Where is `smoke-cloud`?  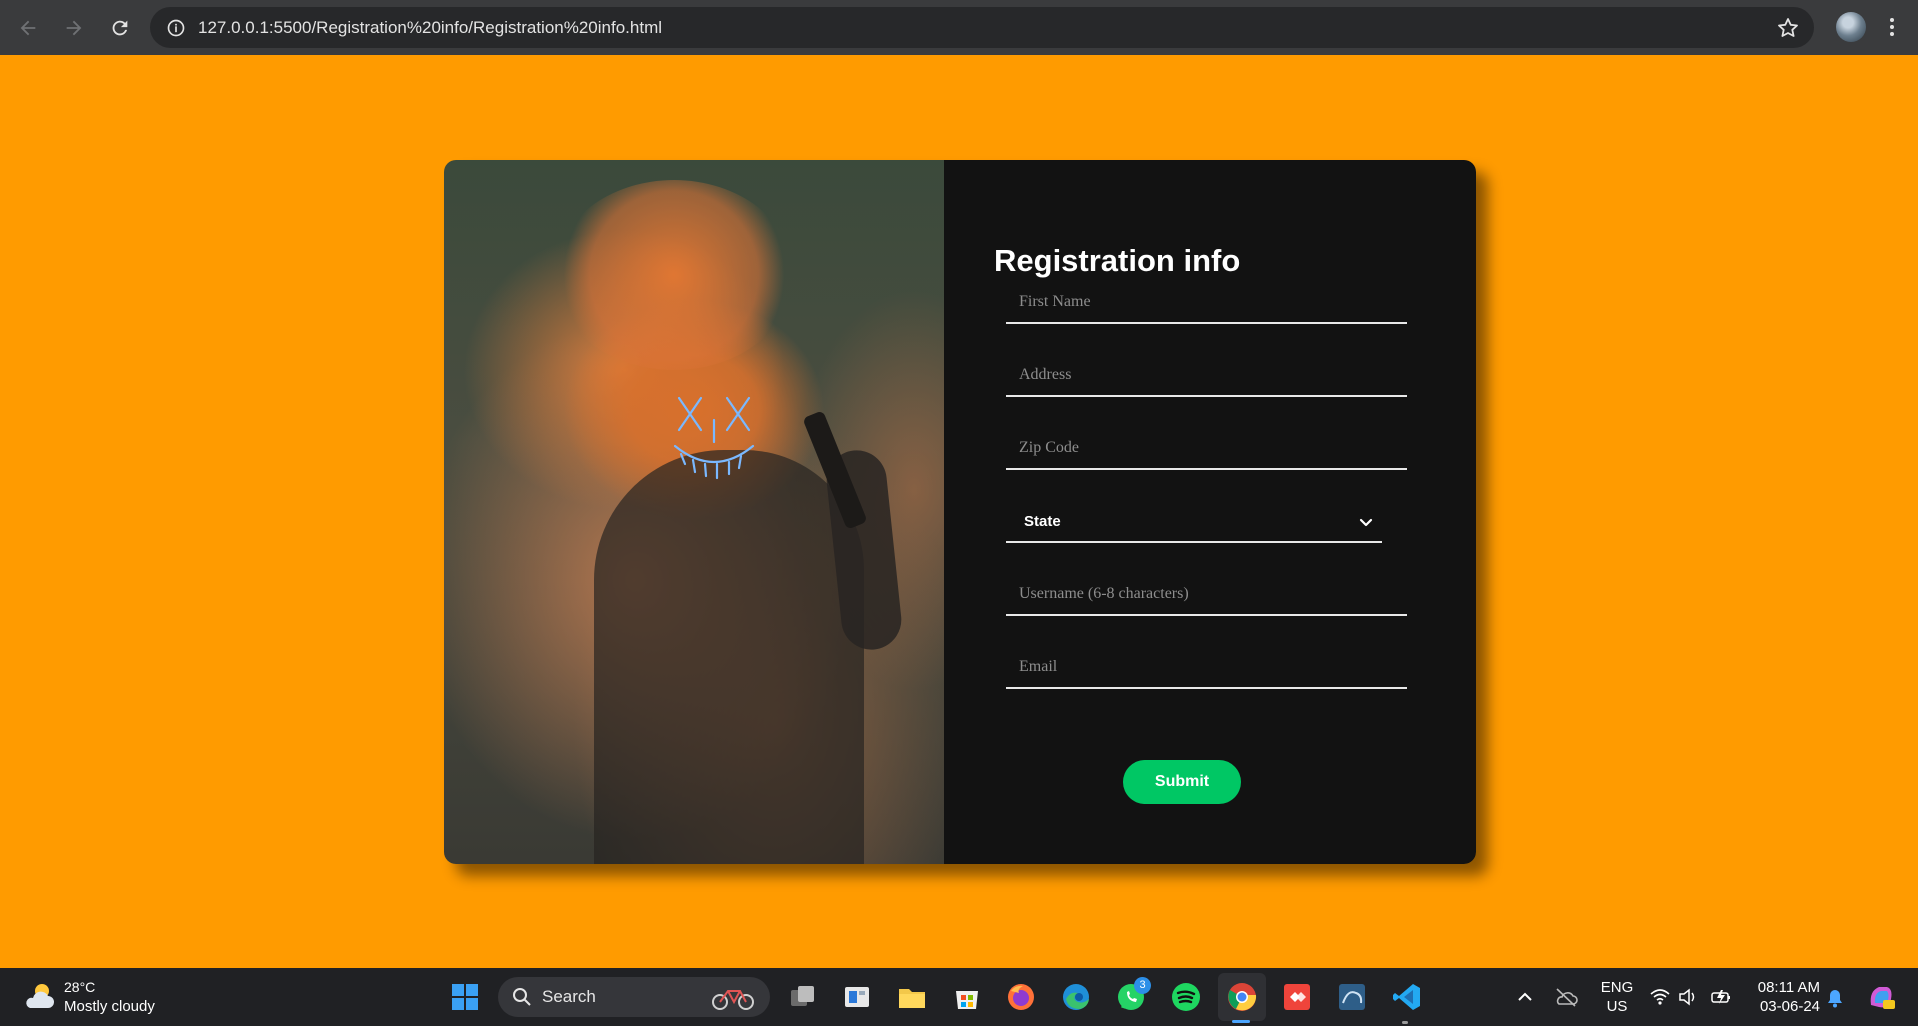
smoke-cloud is located at coordinates (674, 275).